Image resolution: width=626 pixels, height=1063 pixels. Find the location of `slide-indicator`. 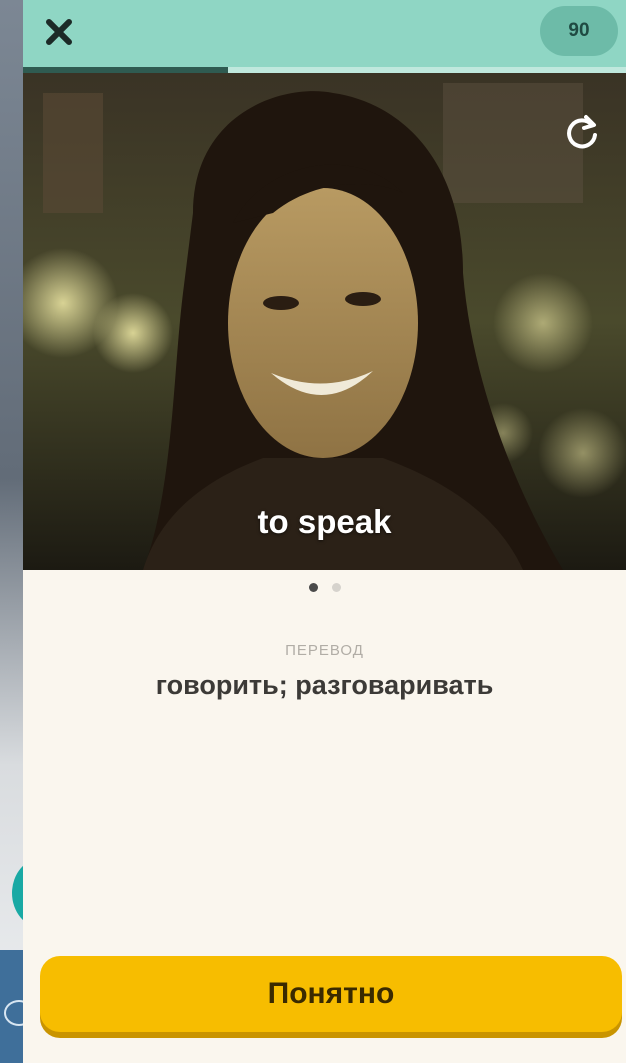

slide-indicator is located at coordinates (324, 587).